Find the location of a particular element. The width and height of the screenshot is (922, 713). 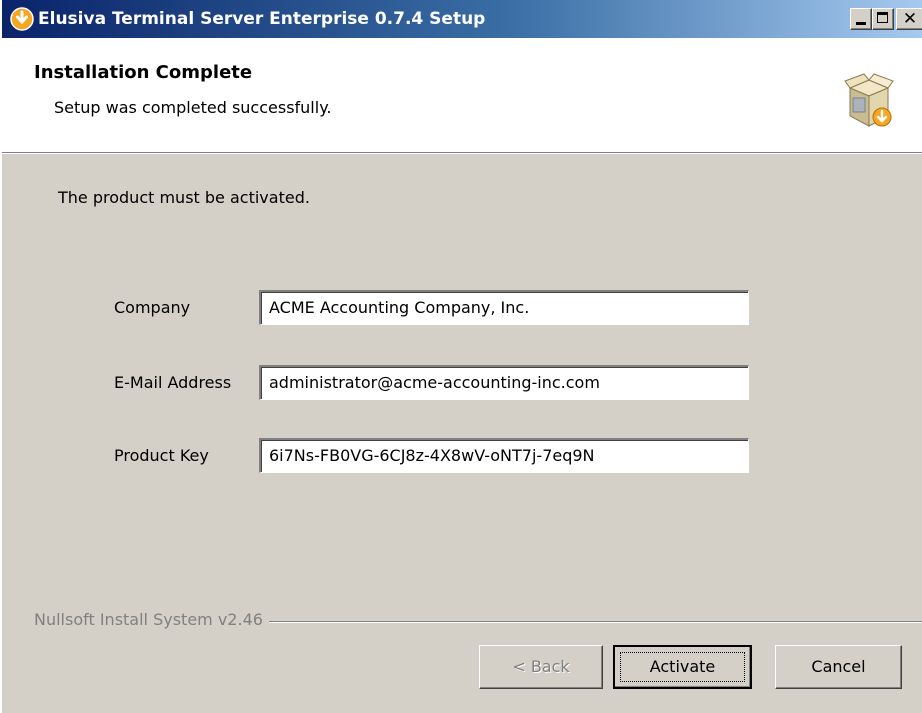

activation-message: The product must be activated. is located at coordinates (184, 197).